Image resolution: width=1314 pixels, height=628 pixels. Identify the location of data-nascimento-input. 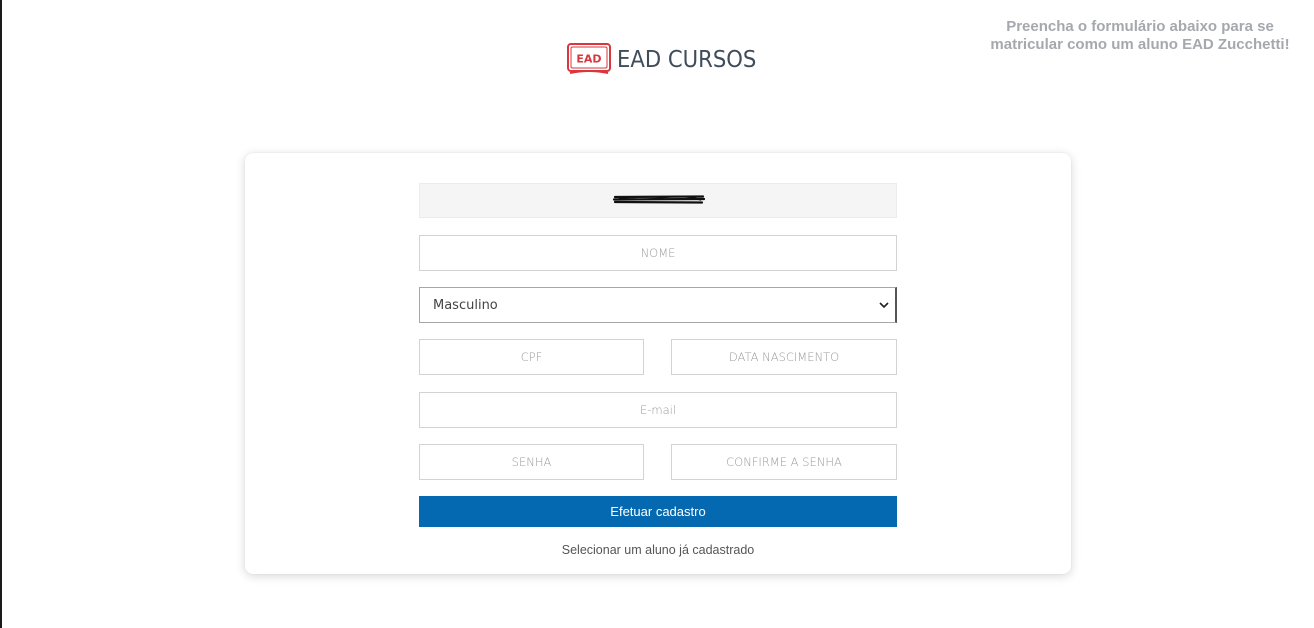
(784, 357).